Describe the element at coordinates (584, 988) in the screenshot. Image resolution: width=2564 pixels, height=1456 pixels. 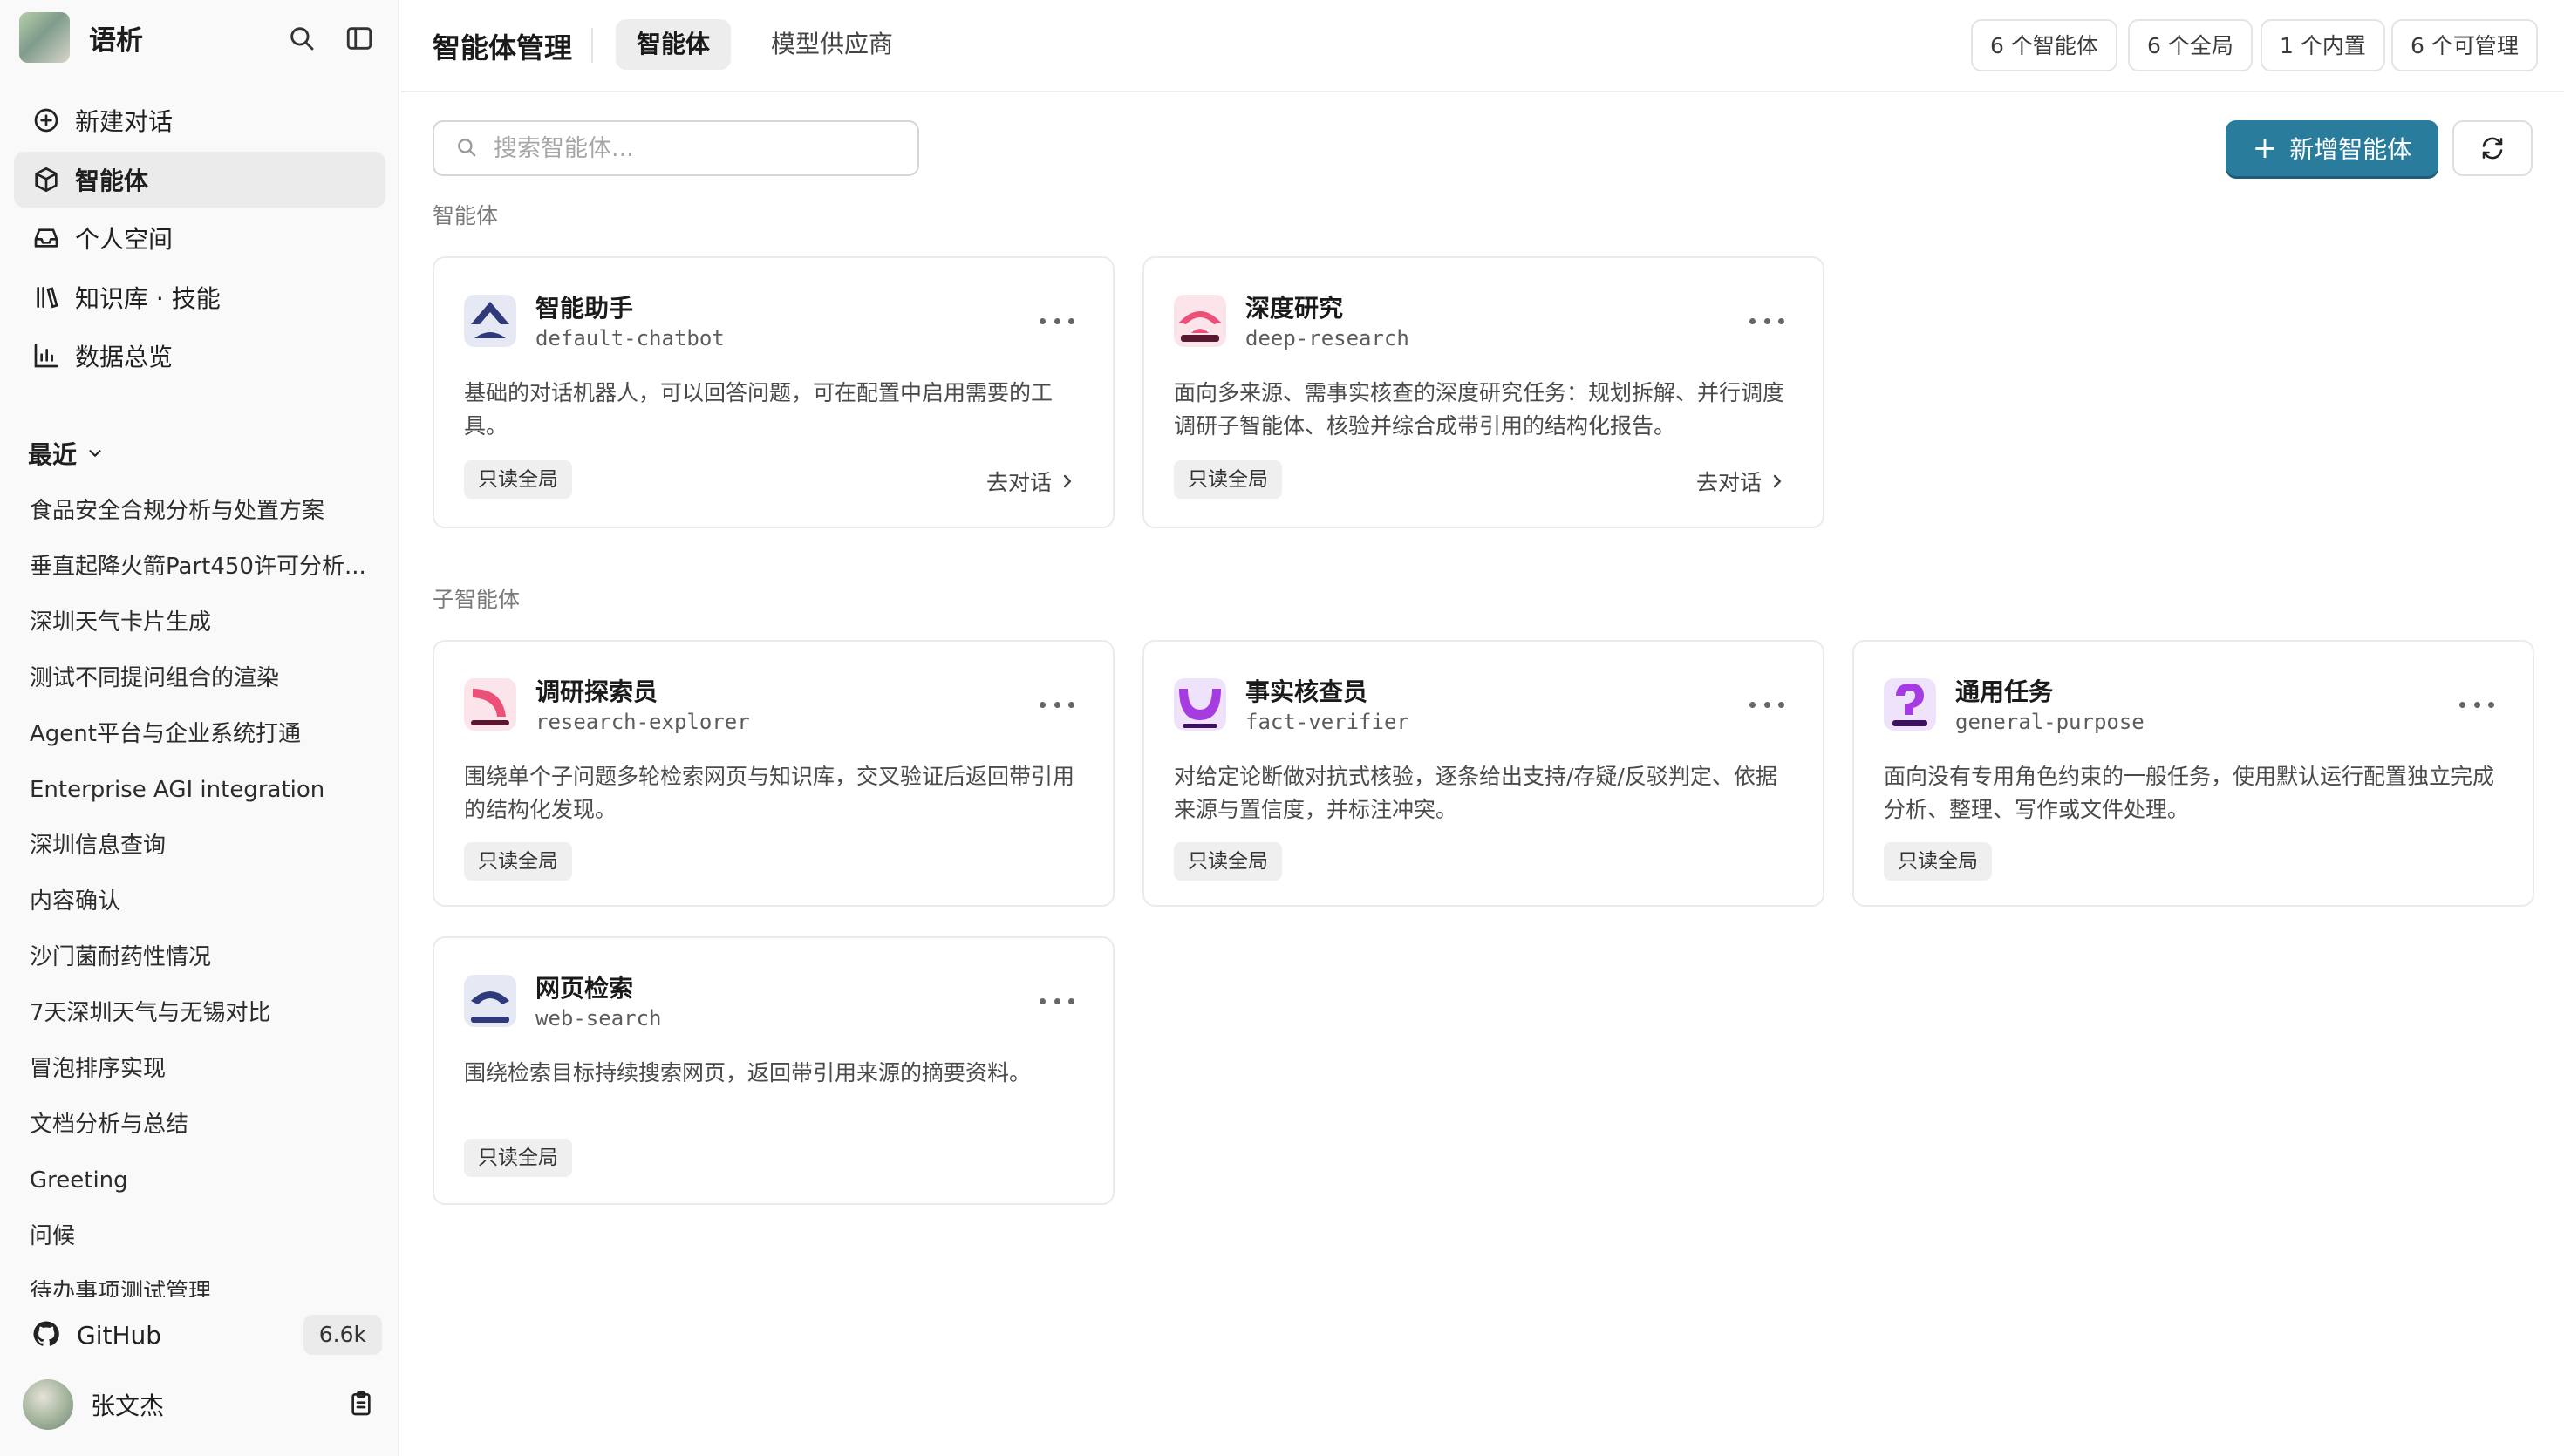
I see `agent-name: 网页检索` at that location.